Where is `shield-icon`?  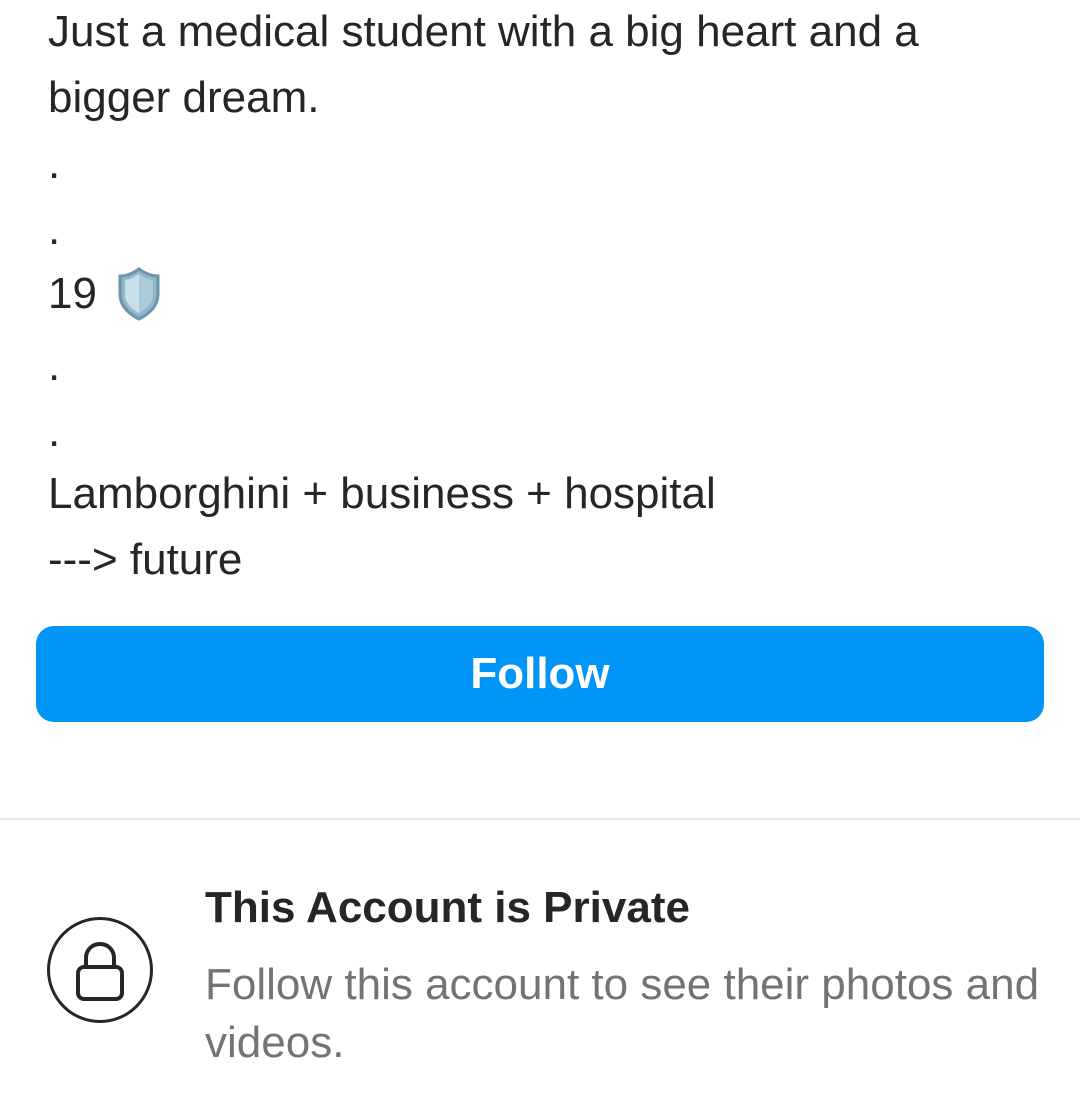
shield-icon is located at coordinates (139, 294).